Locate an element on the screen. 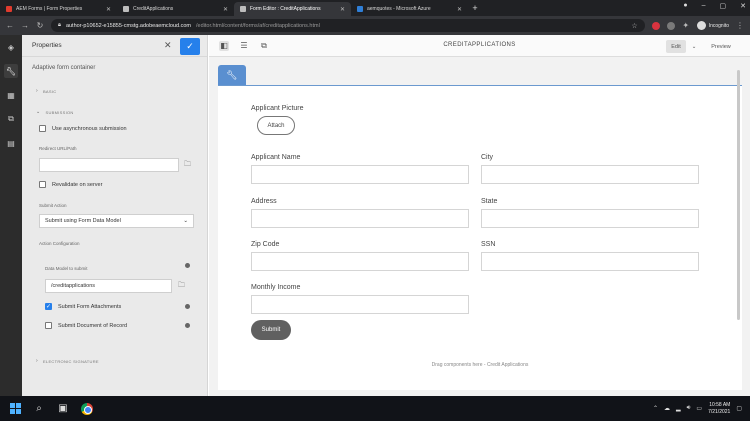  maximize-icon: ▢ is located at coordinates (723, 6).